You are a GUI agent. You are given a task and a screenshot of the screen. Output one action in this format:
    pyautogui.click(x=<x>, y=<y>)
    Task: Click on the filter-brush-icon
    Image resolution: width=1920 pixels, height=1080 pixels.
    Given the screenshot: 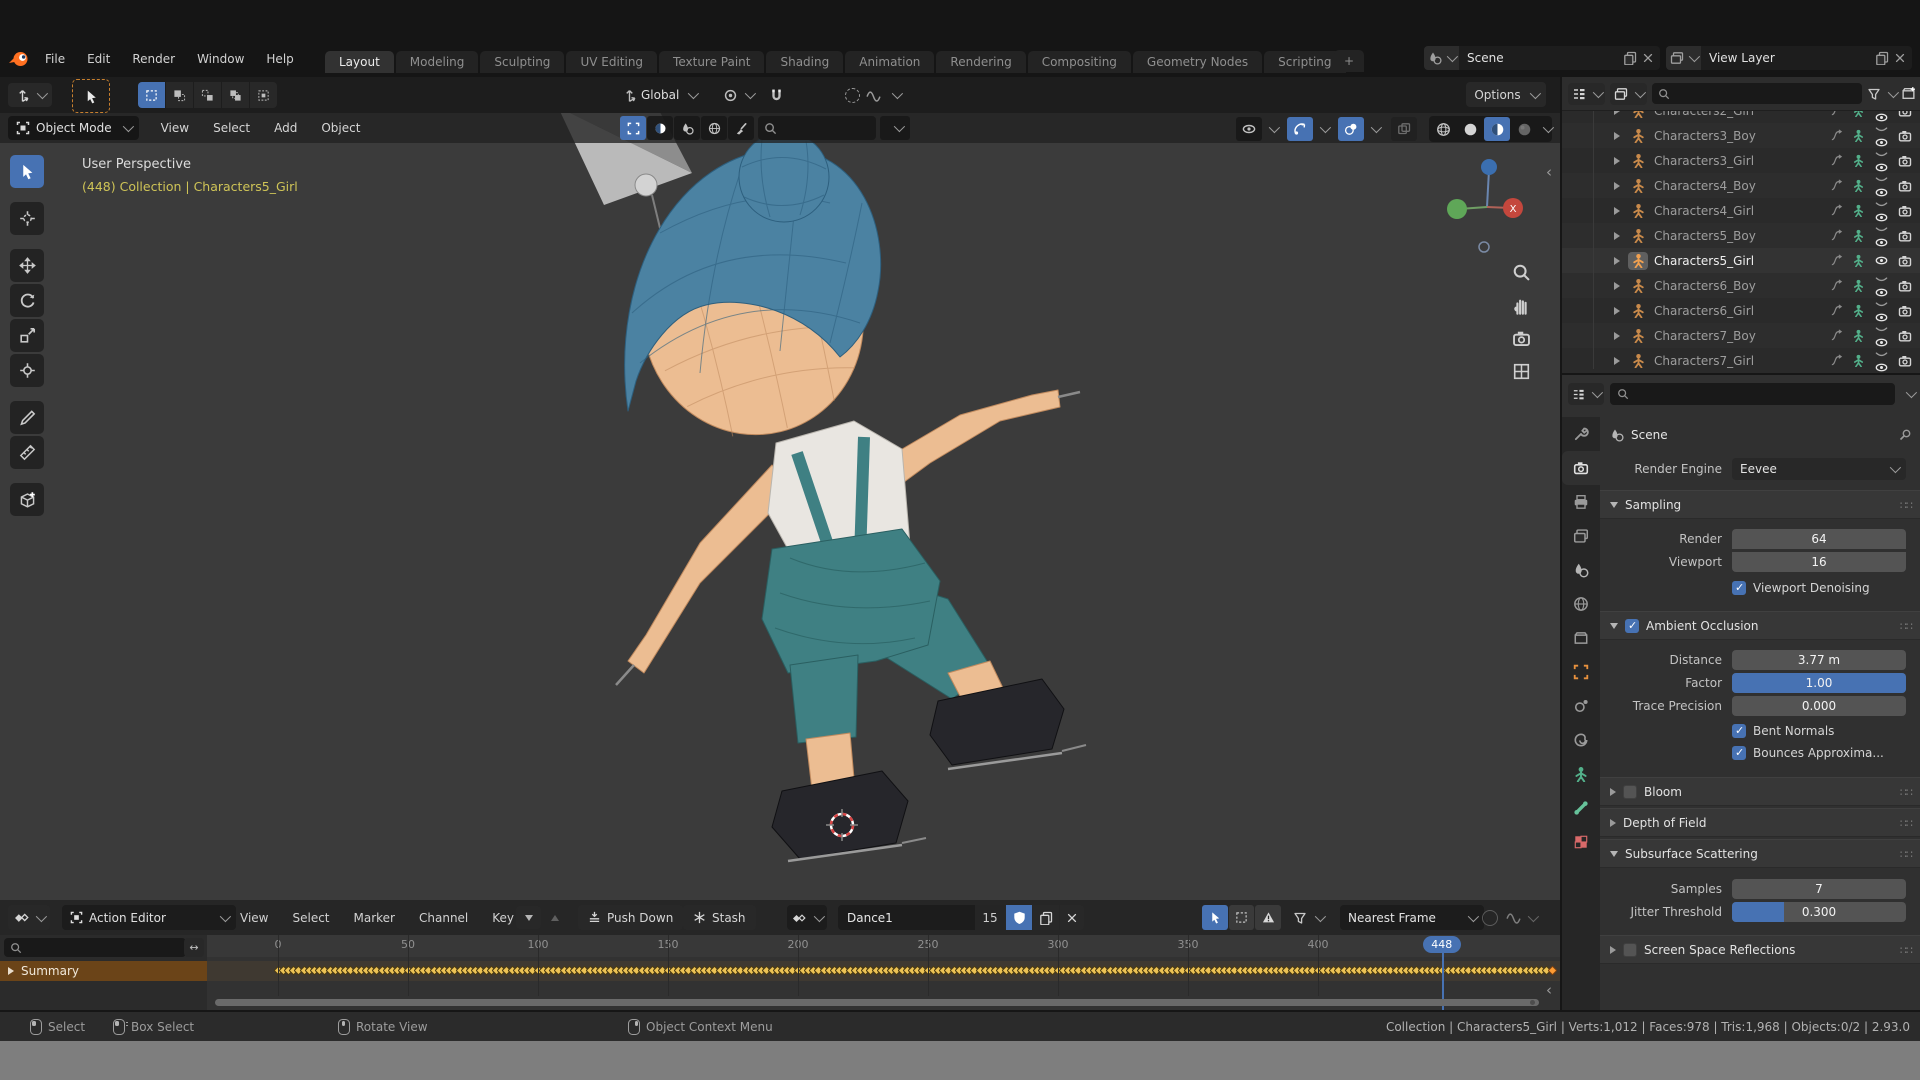 What is the action you would take?
    pyautogui.click(x=741, y=128)
    